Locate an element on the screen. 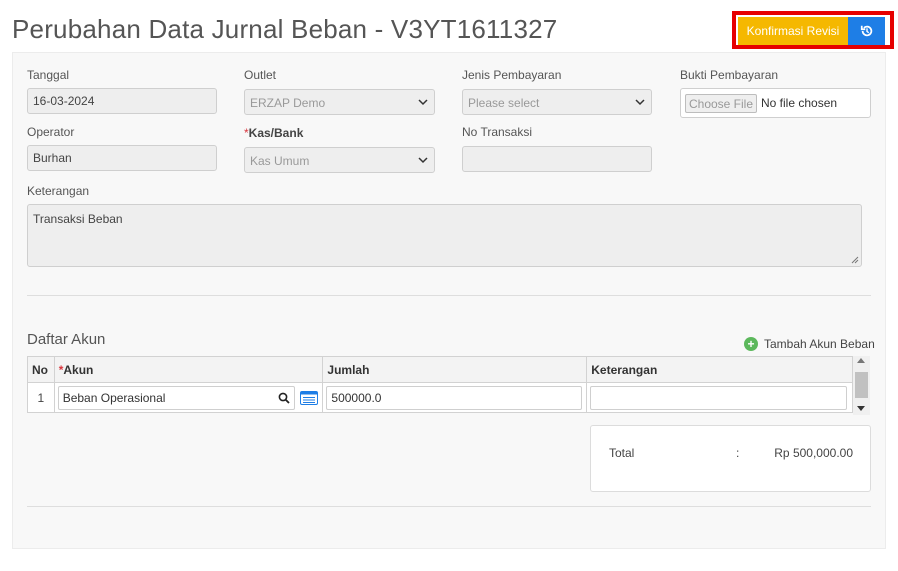  akun-cell: Beban Operasional is located at coordinates (188, 397).